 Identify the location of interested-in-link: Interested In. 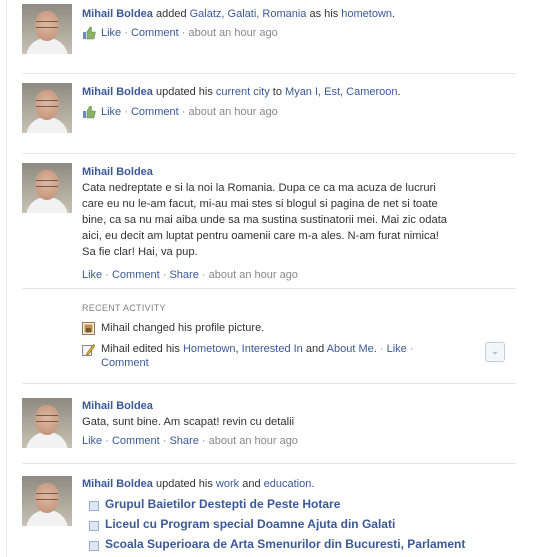
(272, 349).